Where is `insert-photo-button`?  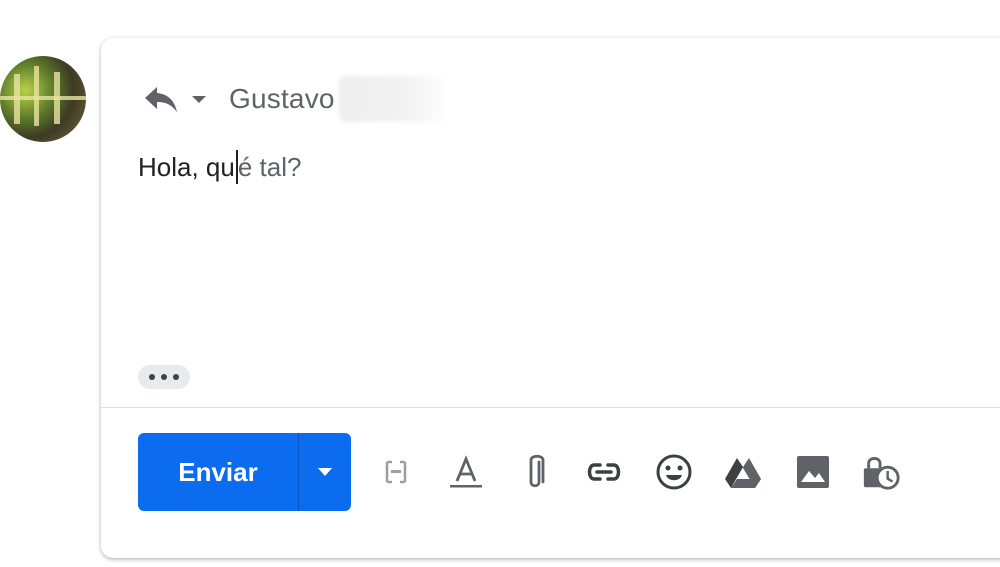
insert-photo-button is located at coordinates (813, 472).